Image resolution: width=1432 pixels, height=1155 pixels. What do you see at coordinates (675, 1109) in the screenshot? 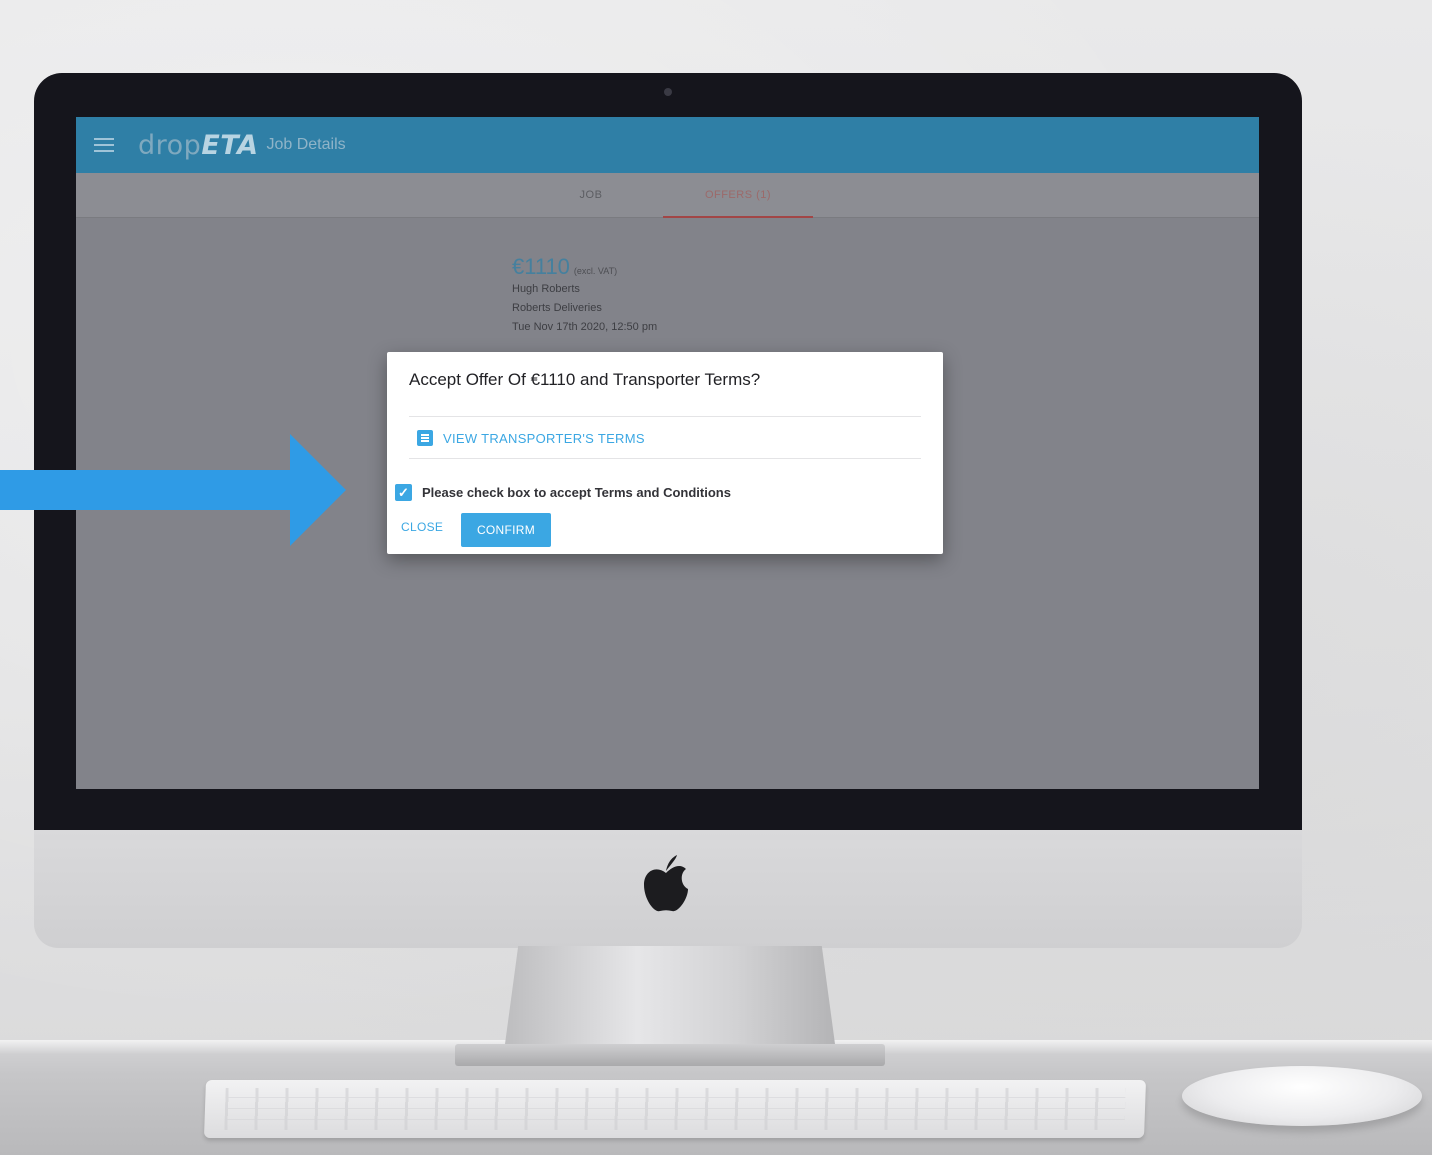
I see `keyboard` at bounding box center [675, 1109].